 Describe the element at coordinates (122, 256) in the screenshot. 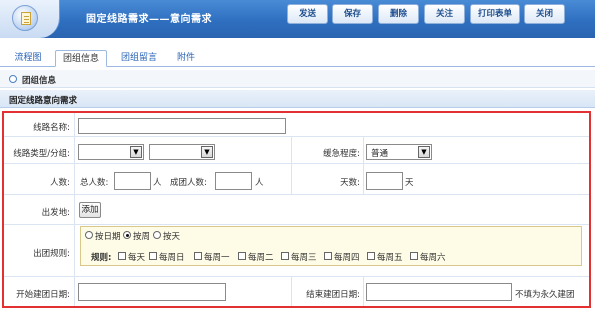

I see `checkbox-daily` at that location.